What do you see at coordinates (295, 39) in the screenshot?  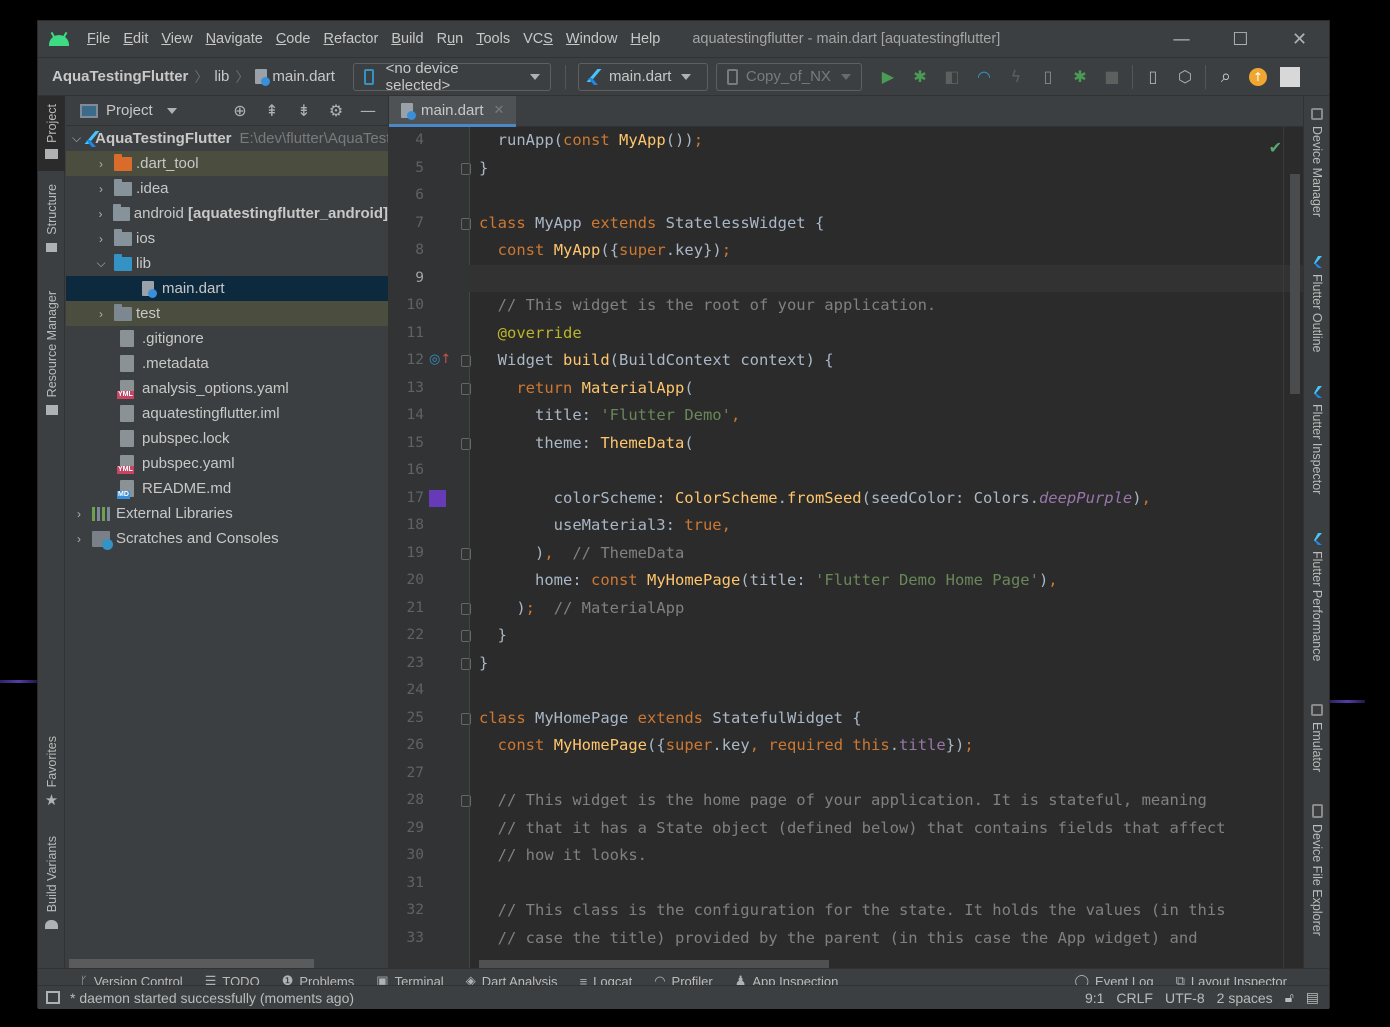 I see `menu-code: Code` at bounding box center [295, 39].